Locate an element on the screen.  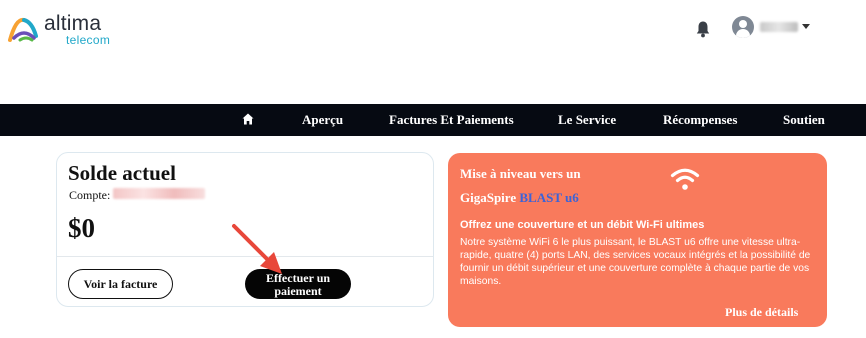
promo-line2-prefix: GigaSpire is located at coordinates (490, 197).